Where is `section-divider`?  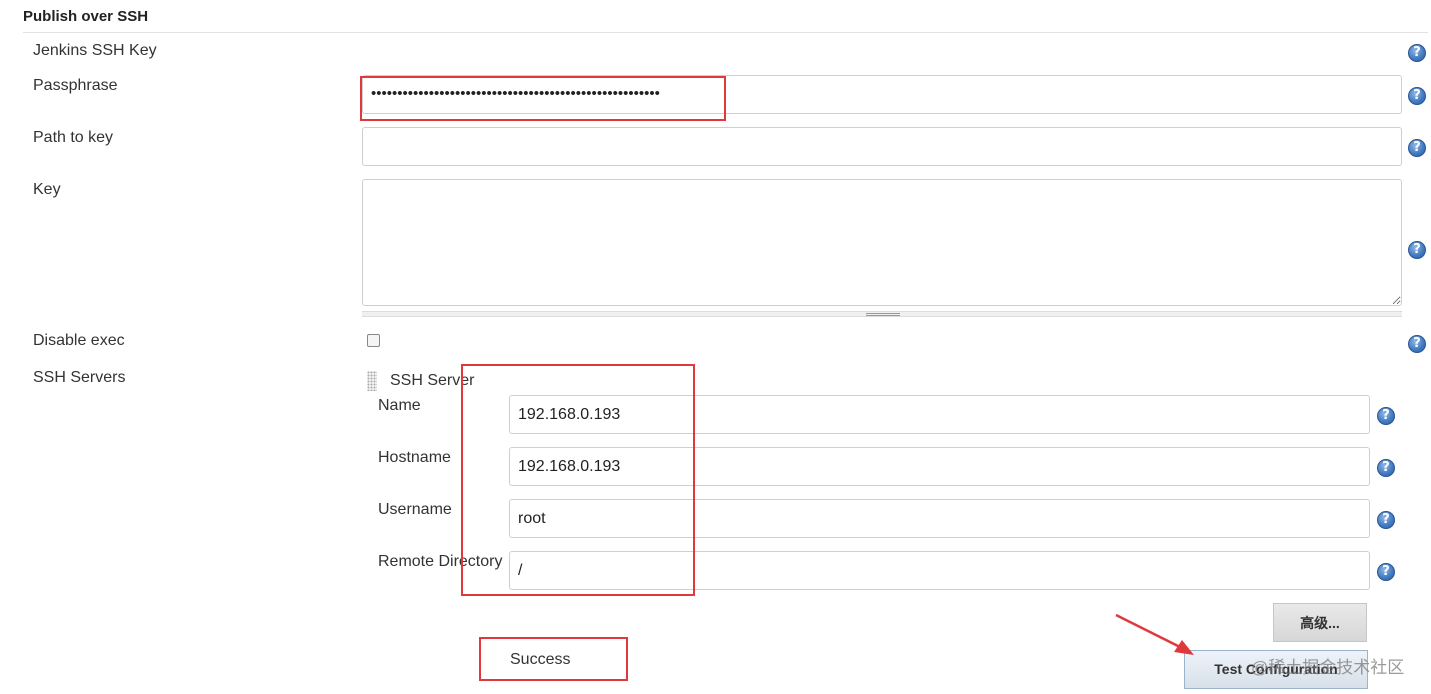
section-divider is located at coordinates (725, 32).